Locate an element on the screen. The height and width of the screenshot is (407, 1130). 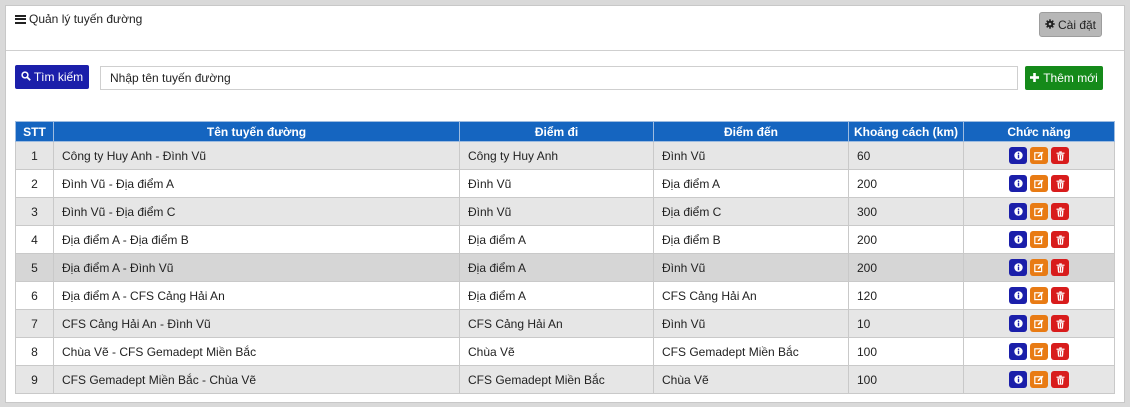
search-button-label: Tìm kiếm is located at coordinates (58, 77).